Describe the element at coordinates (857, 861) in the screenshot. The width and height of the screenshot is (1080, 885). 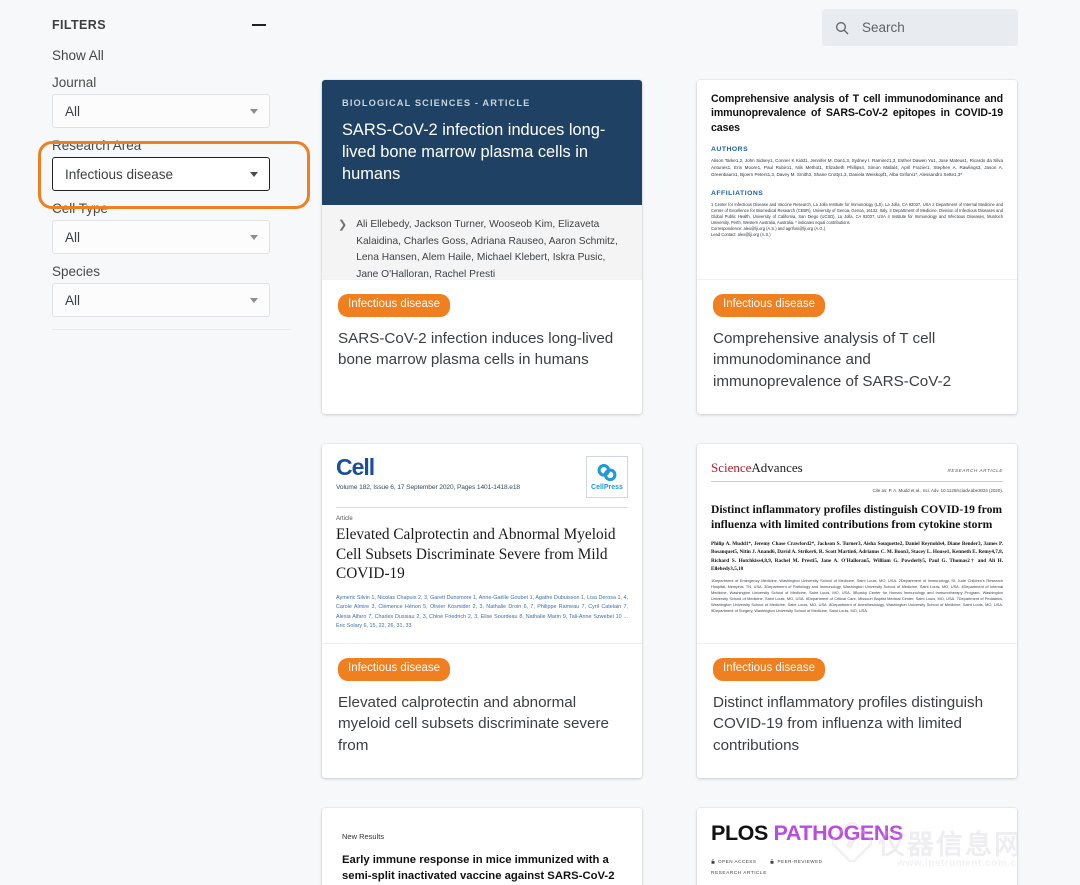
I see `plos-badges: OPEN ACCESS PEER-REVIEWED` at that location.